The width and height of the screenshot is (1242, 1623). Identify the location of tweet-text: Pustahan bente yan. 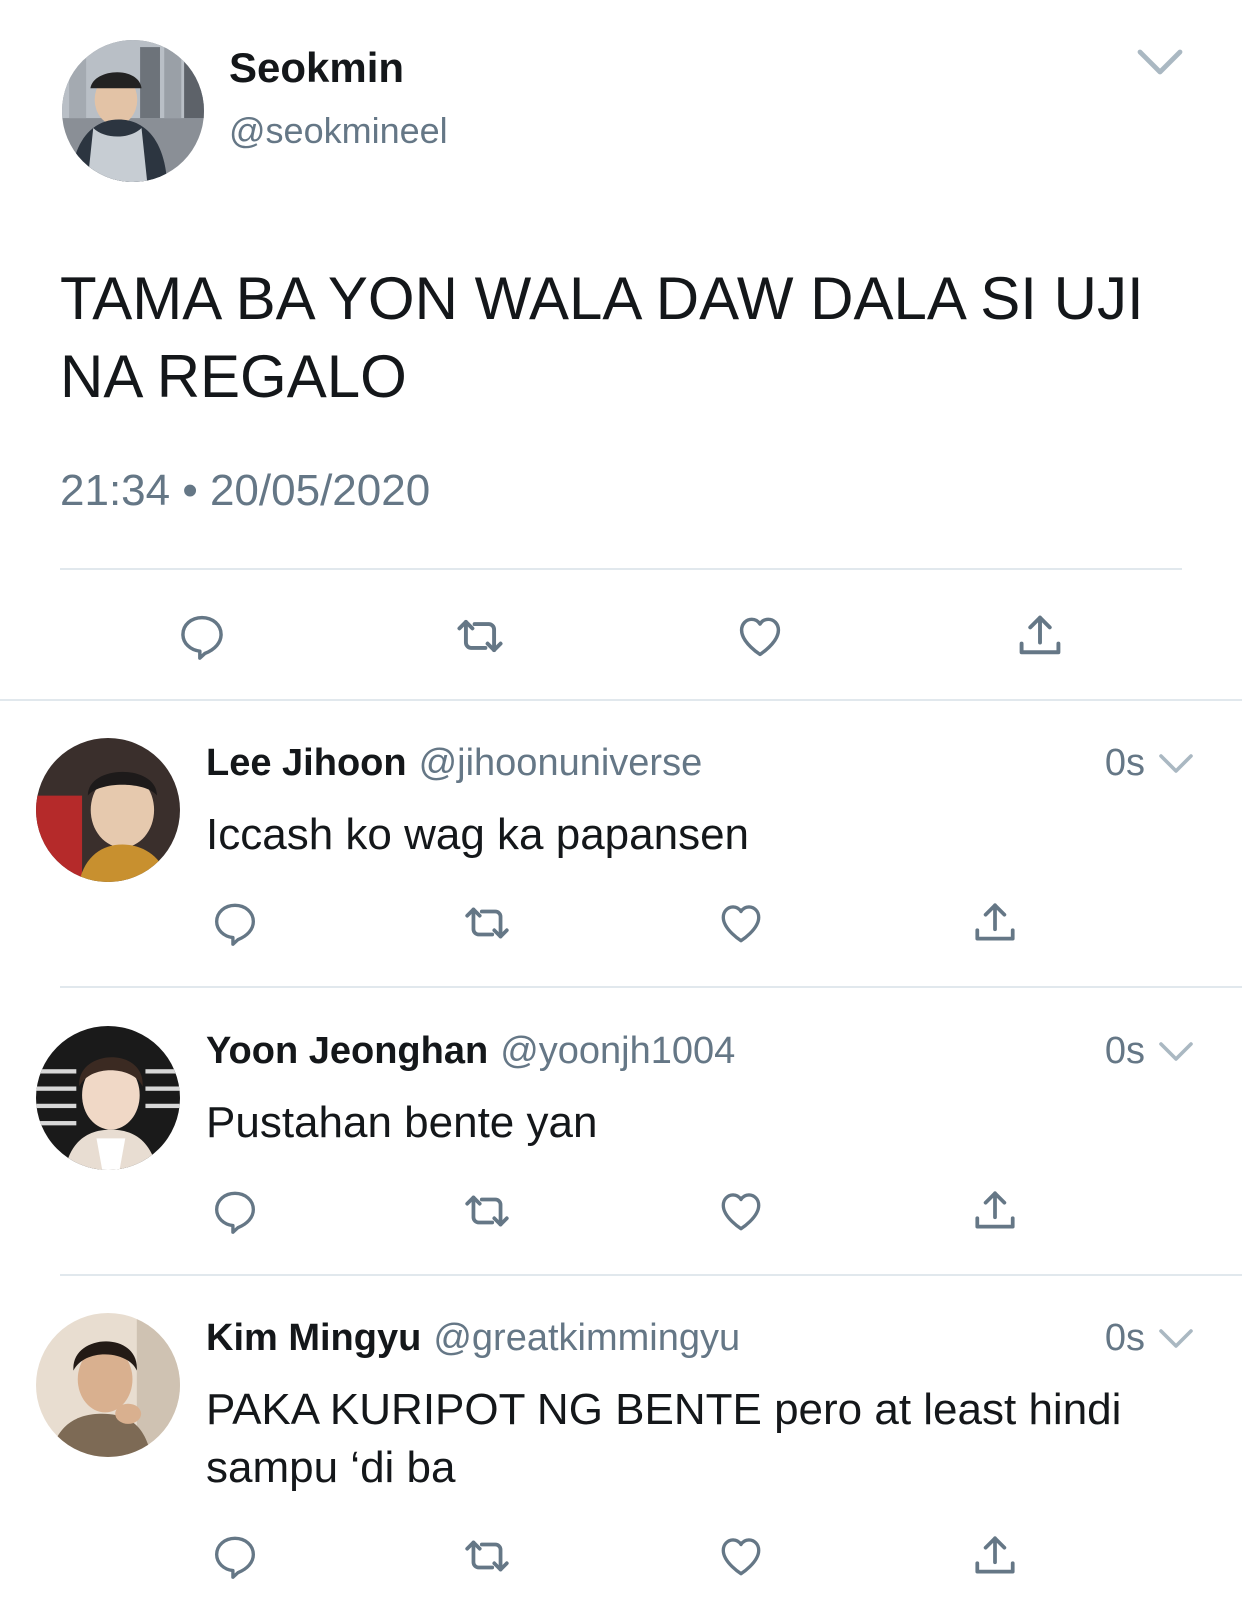
(706, 1123).